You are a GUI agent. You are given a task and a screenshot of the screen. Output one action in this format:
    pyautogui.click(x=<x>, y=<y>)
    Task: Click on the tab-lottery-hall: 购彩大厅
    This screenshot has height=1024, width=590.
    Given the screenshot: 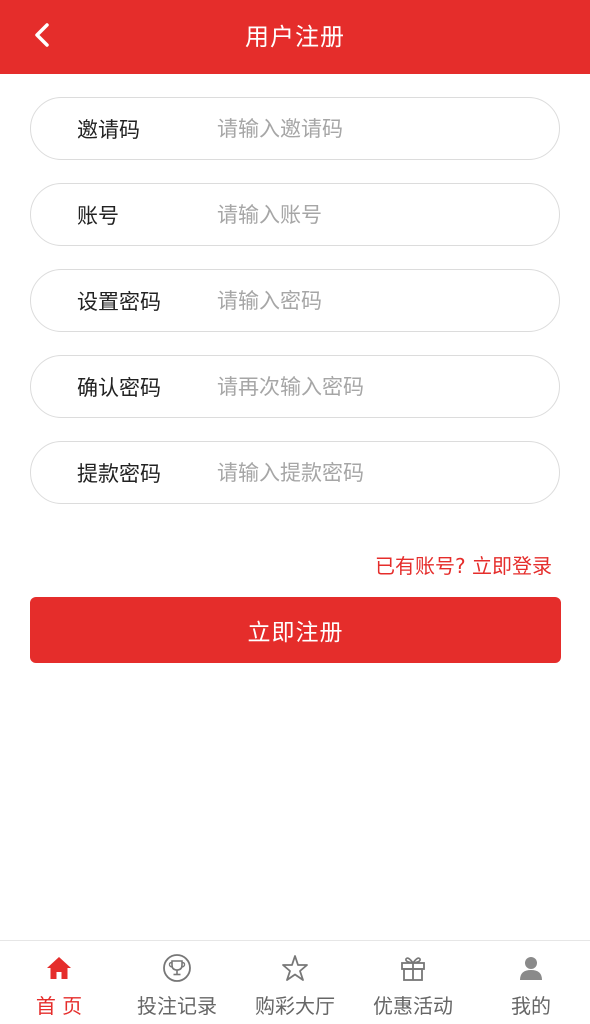 What is the action you would take?
    pyautogui.click(x=295, y=982)
    